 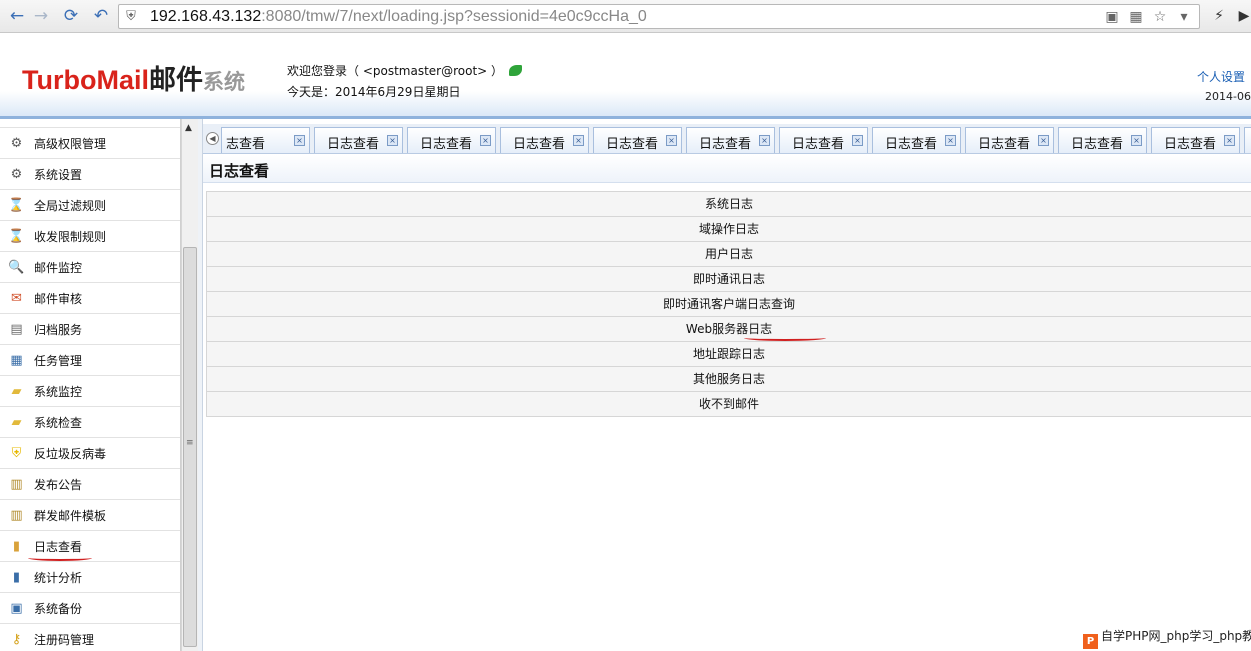 What do you see at coordinates (90, 174) in the screenshot?
I see `sidebar-item: ⚙ 系统设置` at bounding box center [90, 174].